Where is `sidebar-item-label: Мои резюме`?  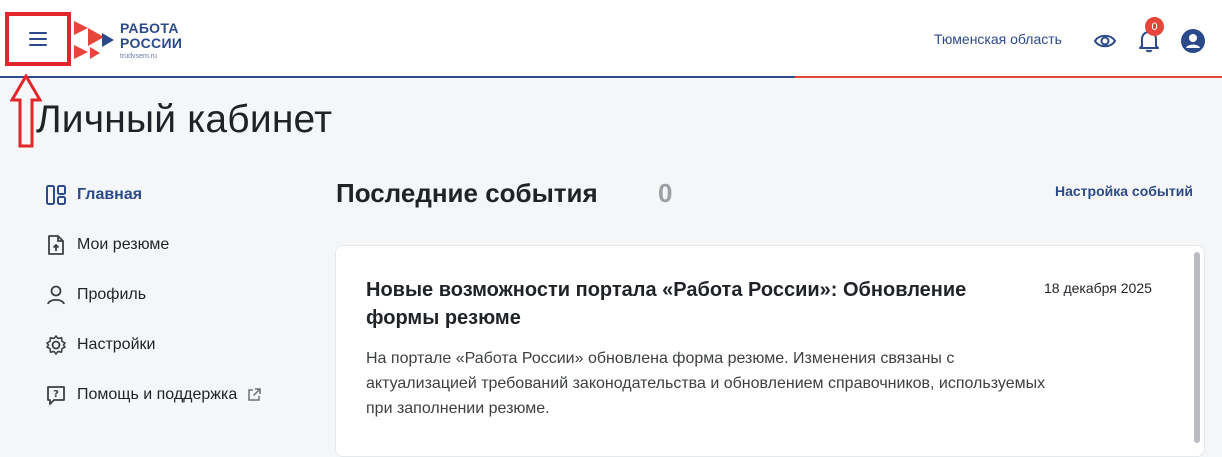
sidebar-item-label: Мои резюме is located at coordinates (123, 244).